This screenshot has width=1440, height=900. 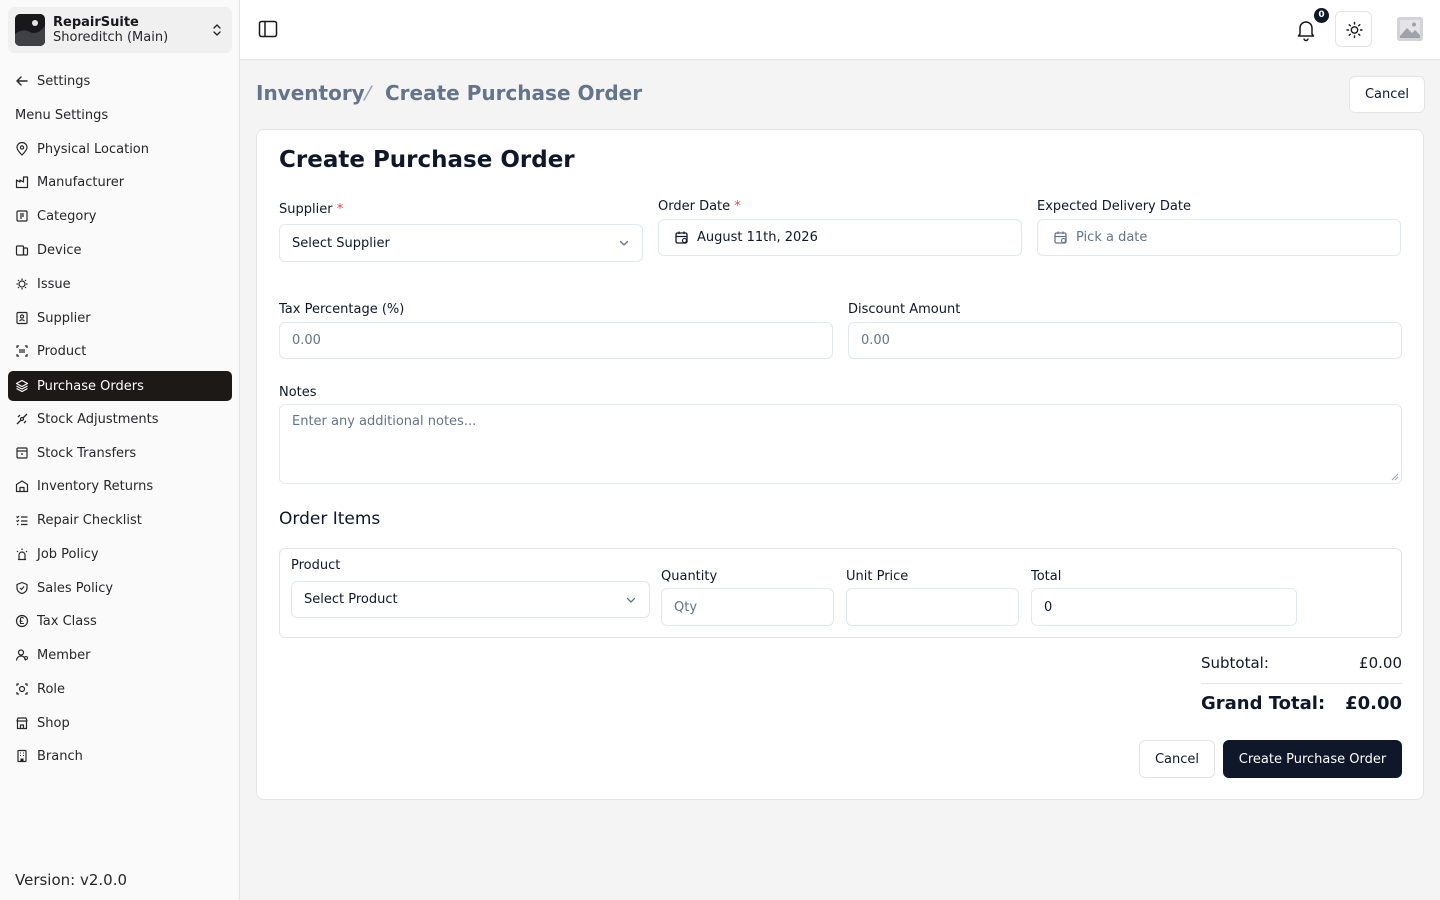 I want to click on line-total-field: 0, so click(x=1164, y=607).